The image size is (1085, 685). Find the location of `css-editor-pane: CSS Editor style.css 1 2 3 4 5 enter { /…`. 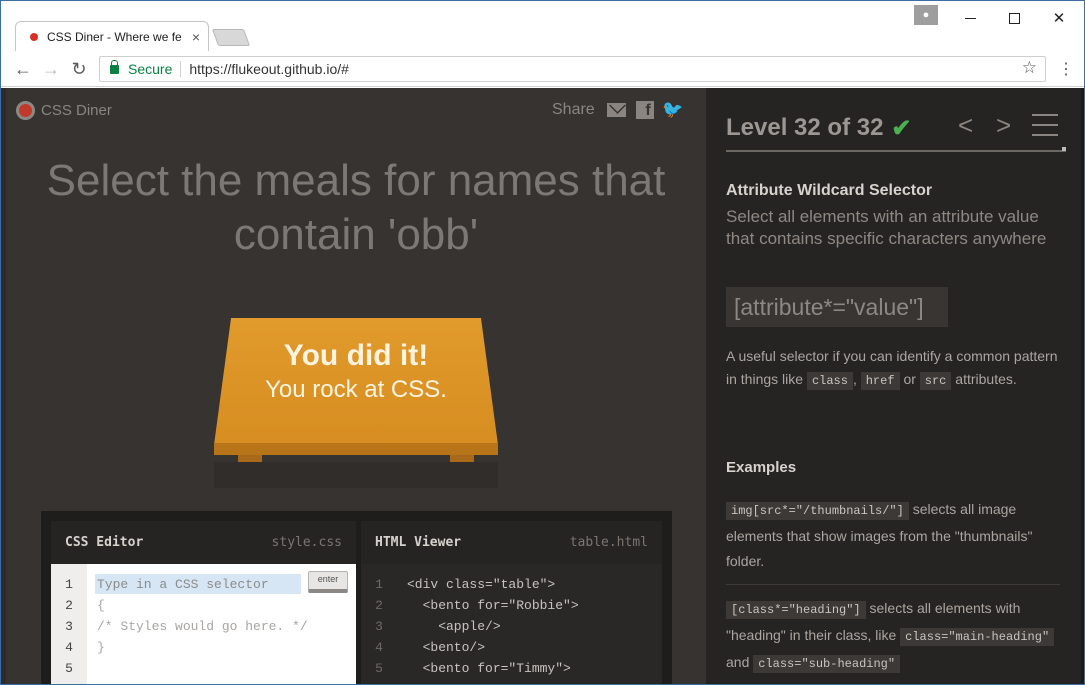

css-editor-pane: CSS Editor style.css 1 2 3 4 5 enter { /… is located at coordinates (203, 602).